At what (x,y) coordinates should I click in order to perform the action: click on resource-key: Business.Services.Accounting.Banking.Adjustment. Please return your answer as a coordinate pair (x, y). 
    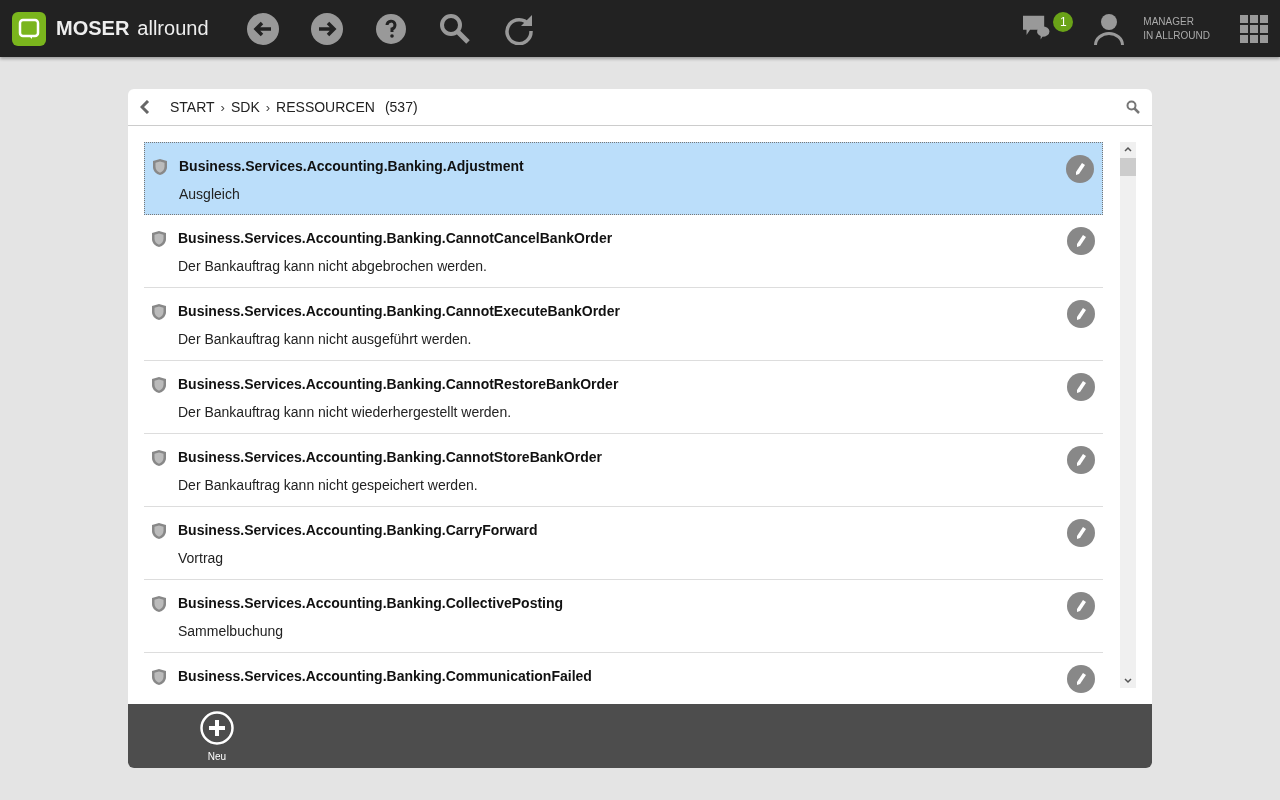
    Looking at the image, I should click on (616, 166).